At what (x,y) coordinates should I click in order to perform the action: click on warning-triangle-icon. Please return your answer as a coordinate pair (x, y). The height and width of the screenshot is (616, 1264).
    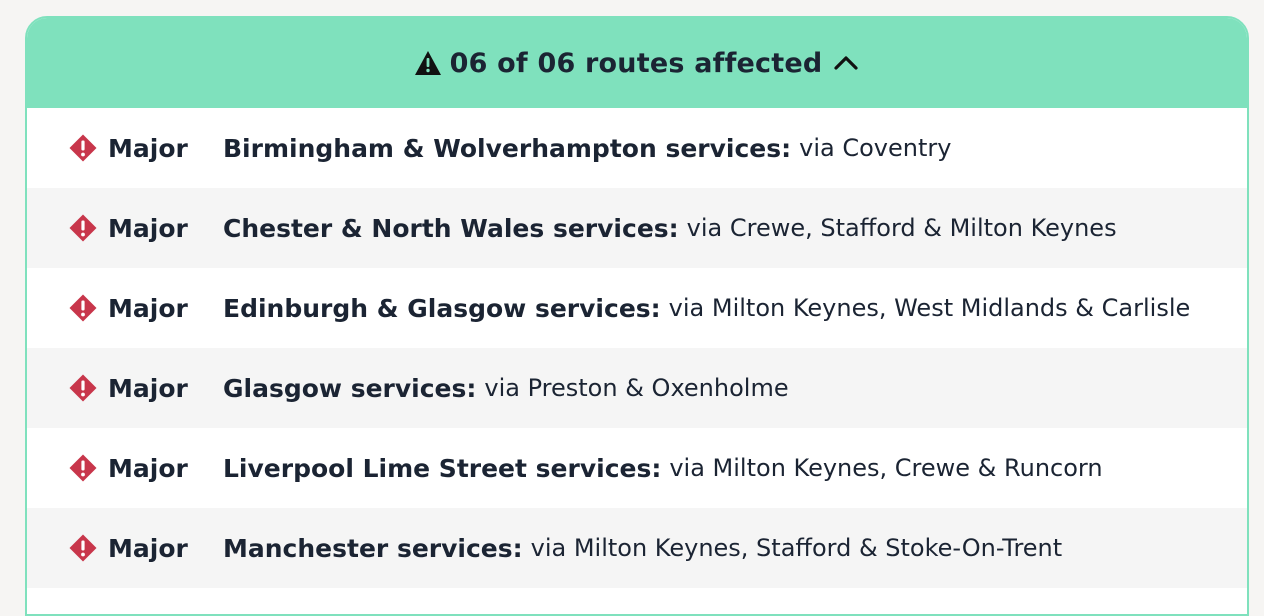
    Looking at the image, I should click on (428, 63).